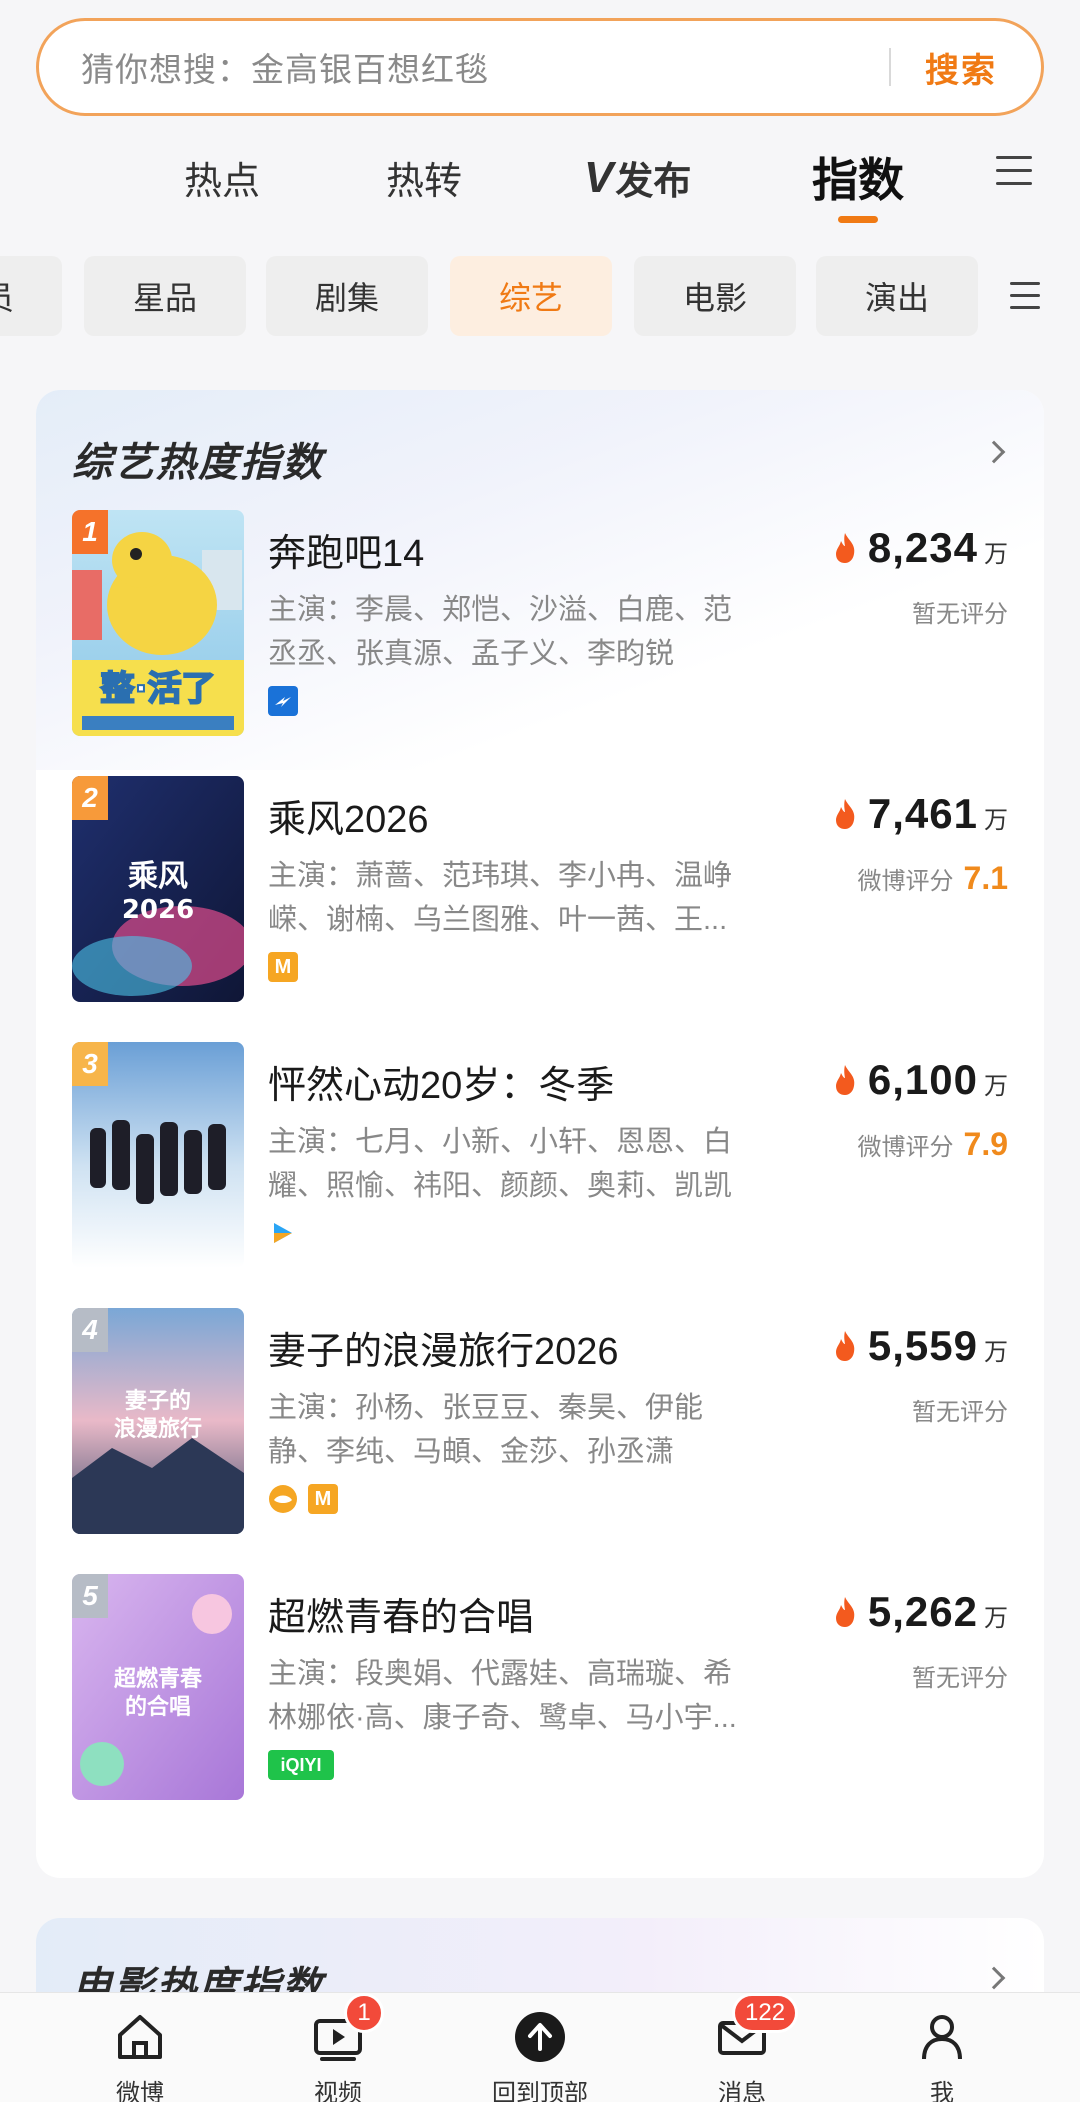 The image size is (1080, 2102). What do you see at coordinates (158, 910) in the screenshot?
I see `svg-text: 2026` at bounding box center [158, 910].